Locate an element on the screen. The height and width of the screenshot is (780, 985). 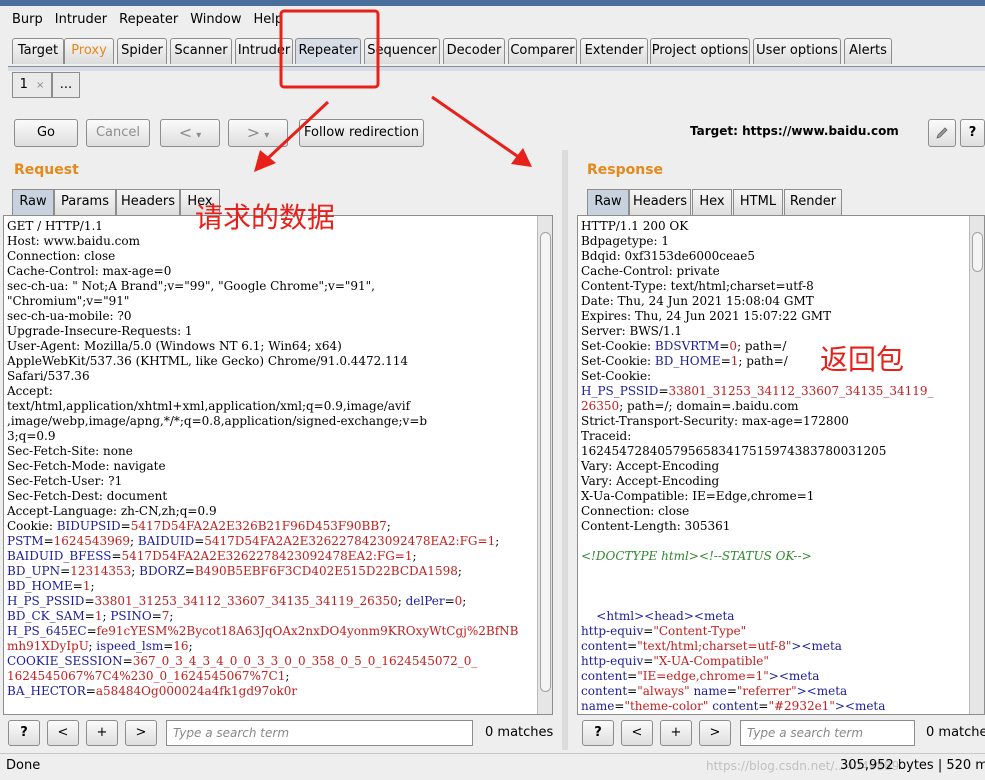
annotation-overlay is located at coordinates (393, 90).